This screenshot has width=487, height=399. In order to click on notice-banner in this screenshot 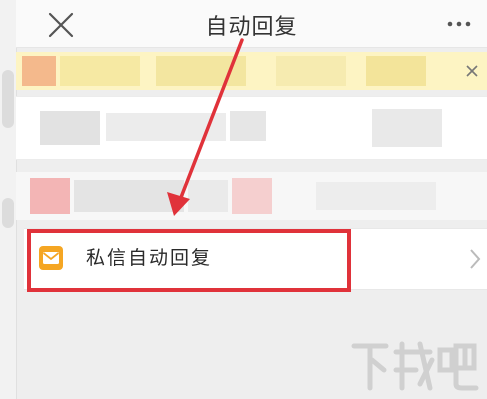, I will do `click(251, 71)`.